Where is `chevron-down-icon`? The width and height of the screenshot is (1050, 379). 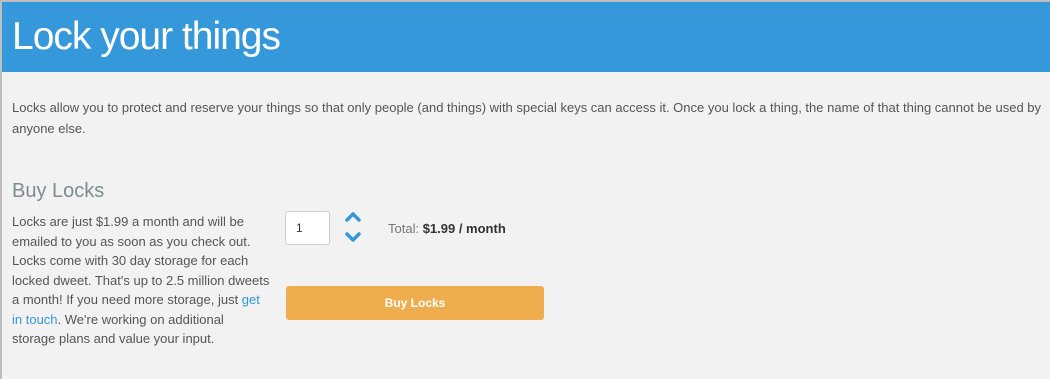
chevron-down-icon is located at coordinates (353, 237).